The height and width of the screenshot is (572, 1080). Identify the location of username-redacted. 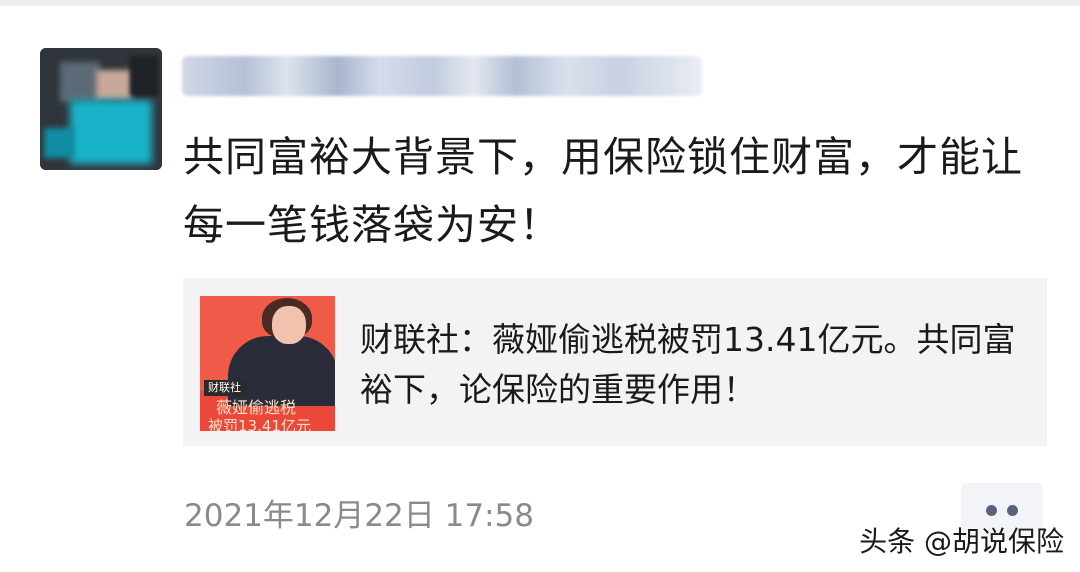
(442, 76).